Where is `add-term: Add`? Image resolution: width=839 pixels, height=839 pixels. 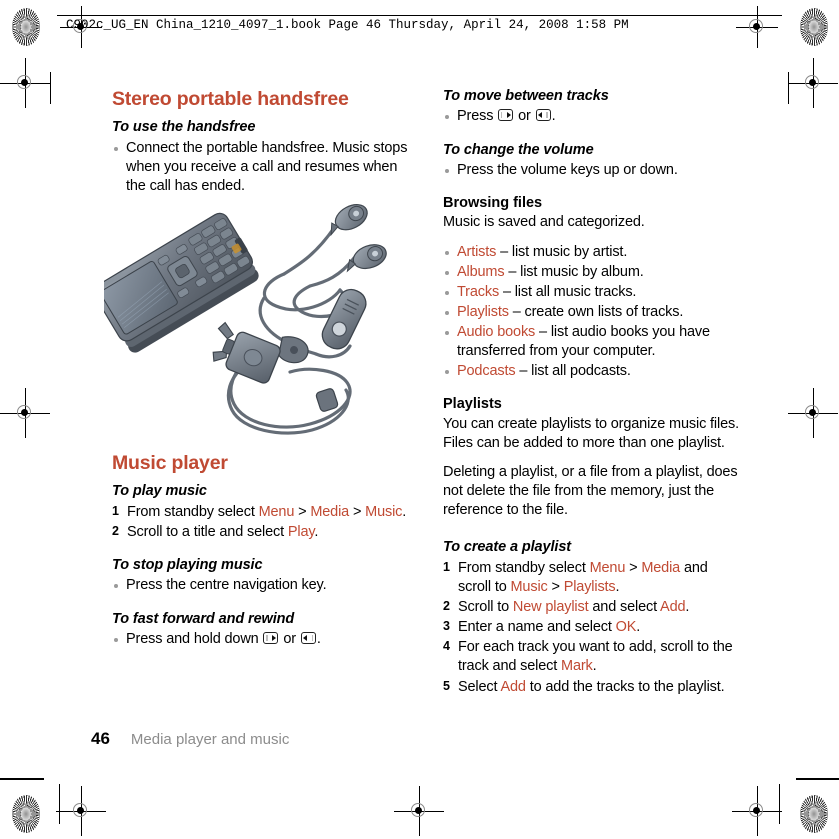
add-term: Add is located at coordinates (513, 686).